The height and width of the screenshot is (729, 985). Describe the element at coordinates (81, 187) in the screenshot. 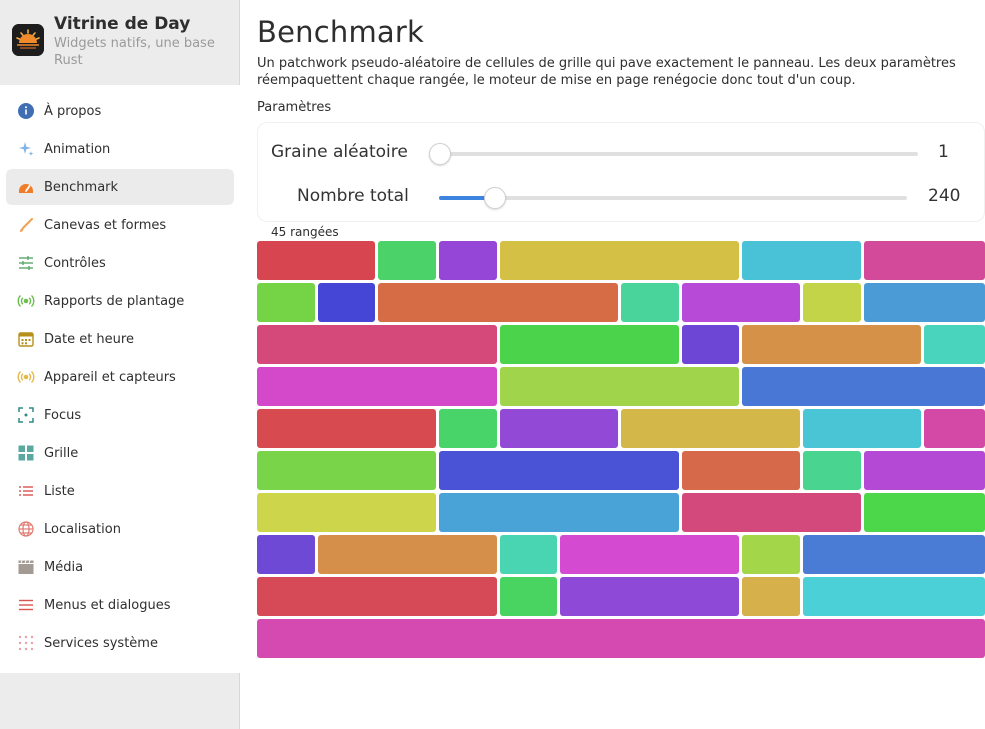

I see `sidebar-item-label: Benchmark` at that location.